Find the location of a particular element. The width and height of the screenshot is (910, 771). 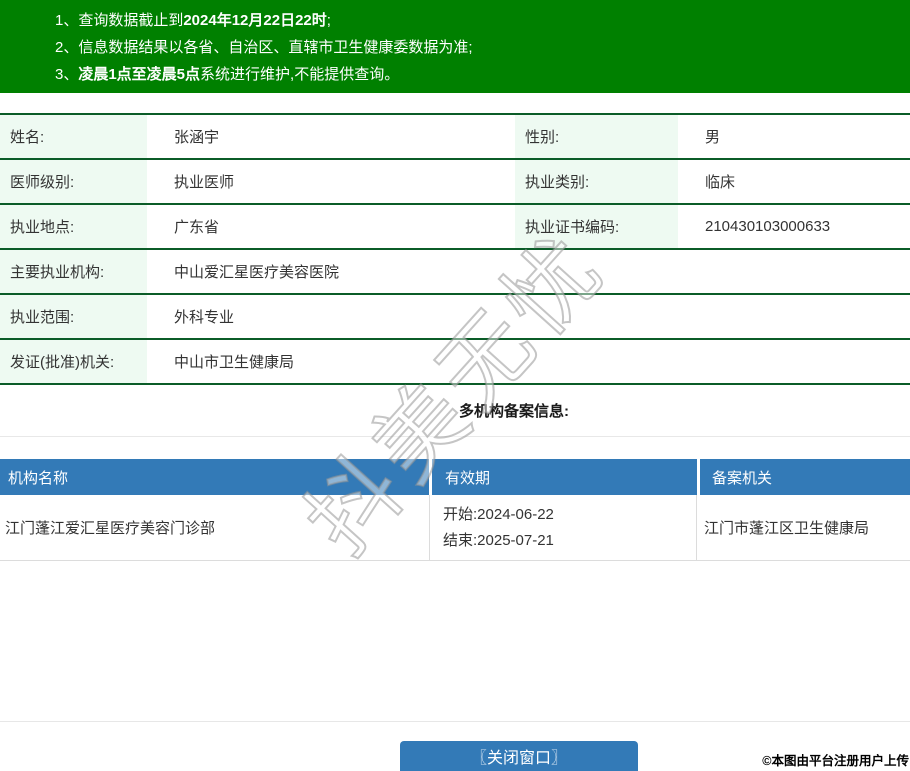

table-row-issuing-authority: 发证(批准)机关: 中山市卫生健康局 is located at coordinates (455, 361).